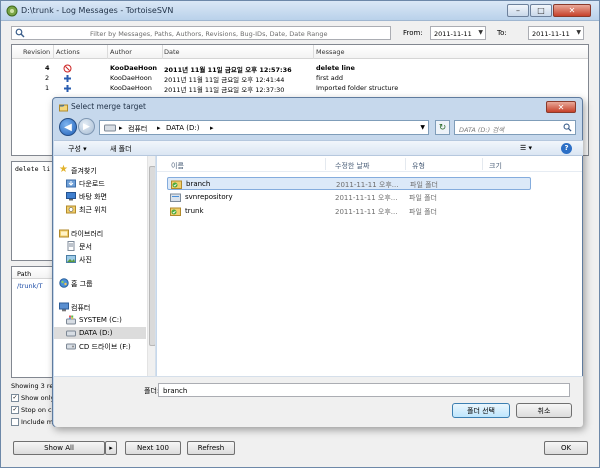  I want to click on scroll-thumb, so click(152, 256).